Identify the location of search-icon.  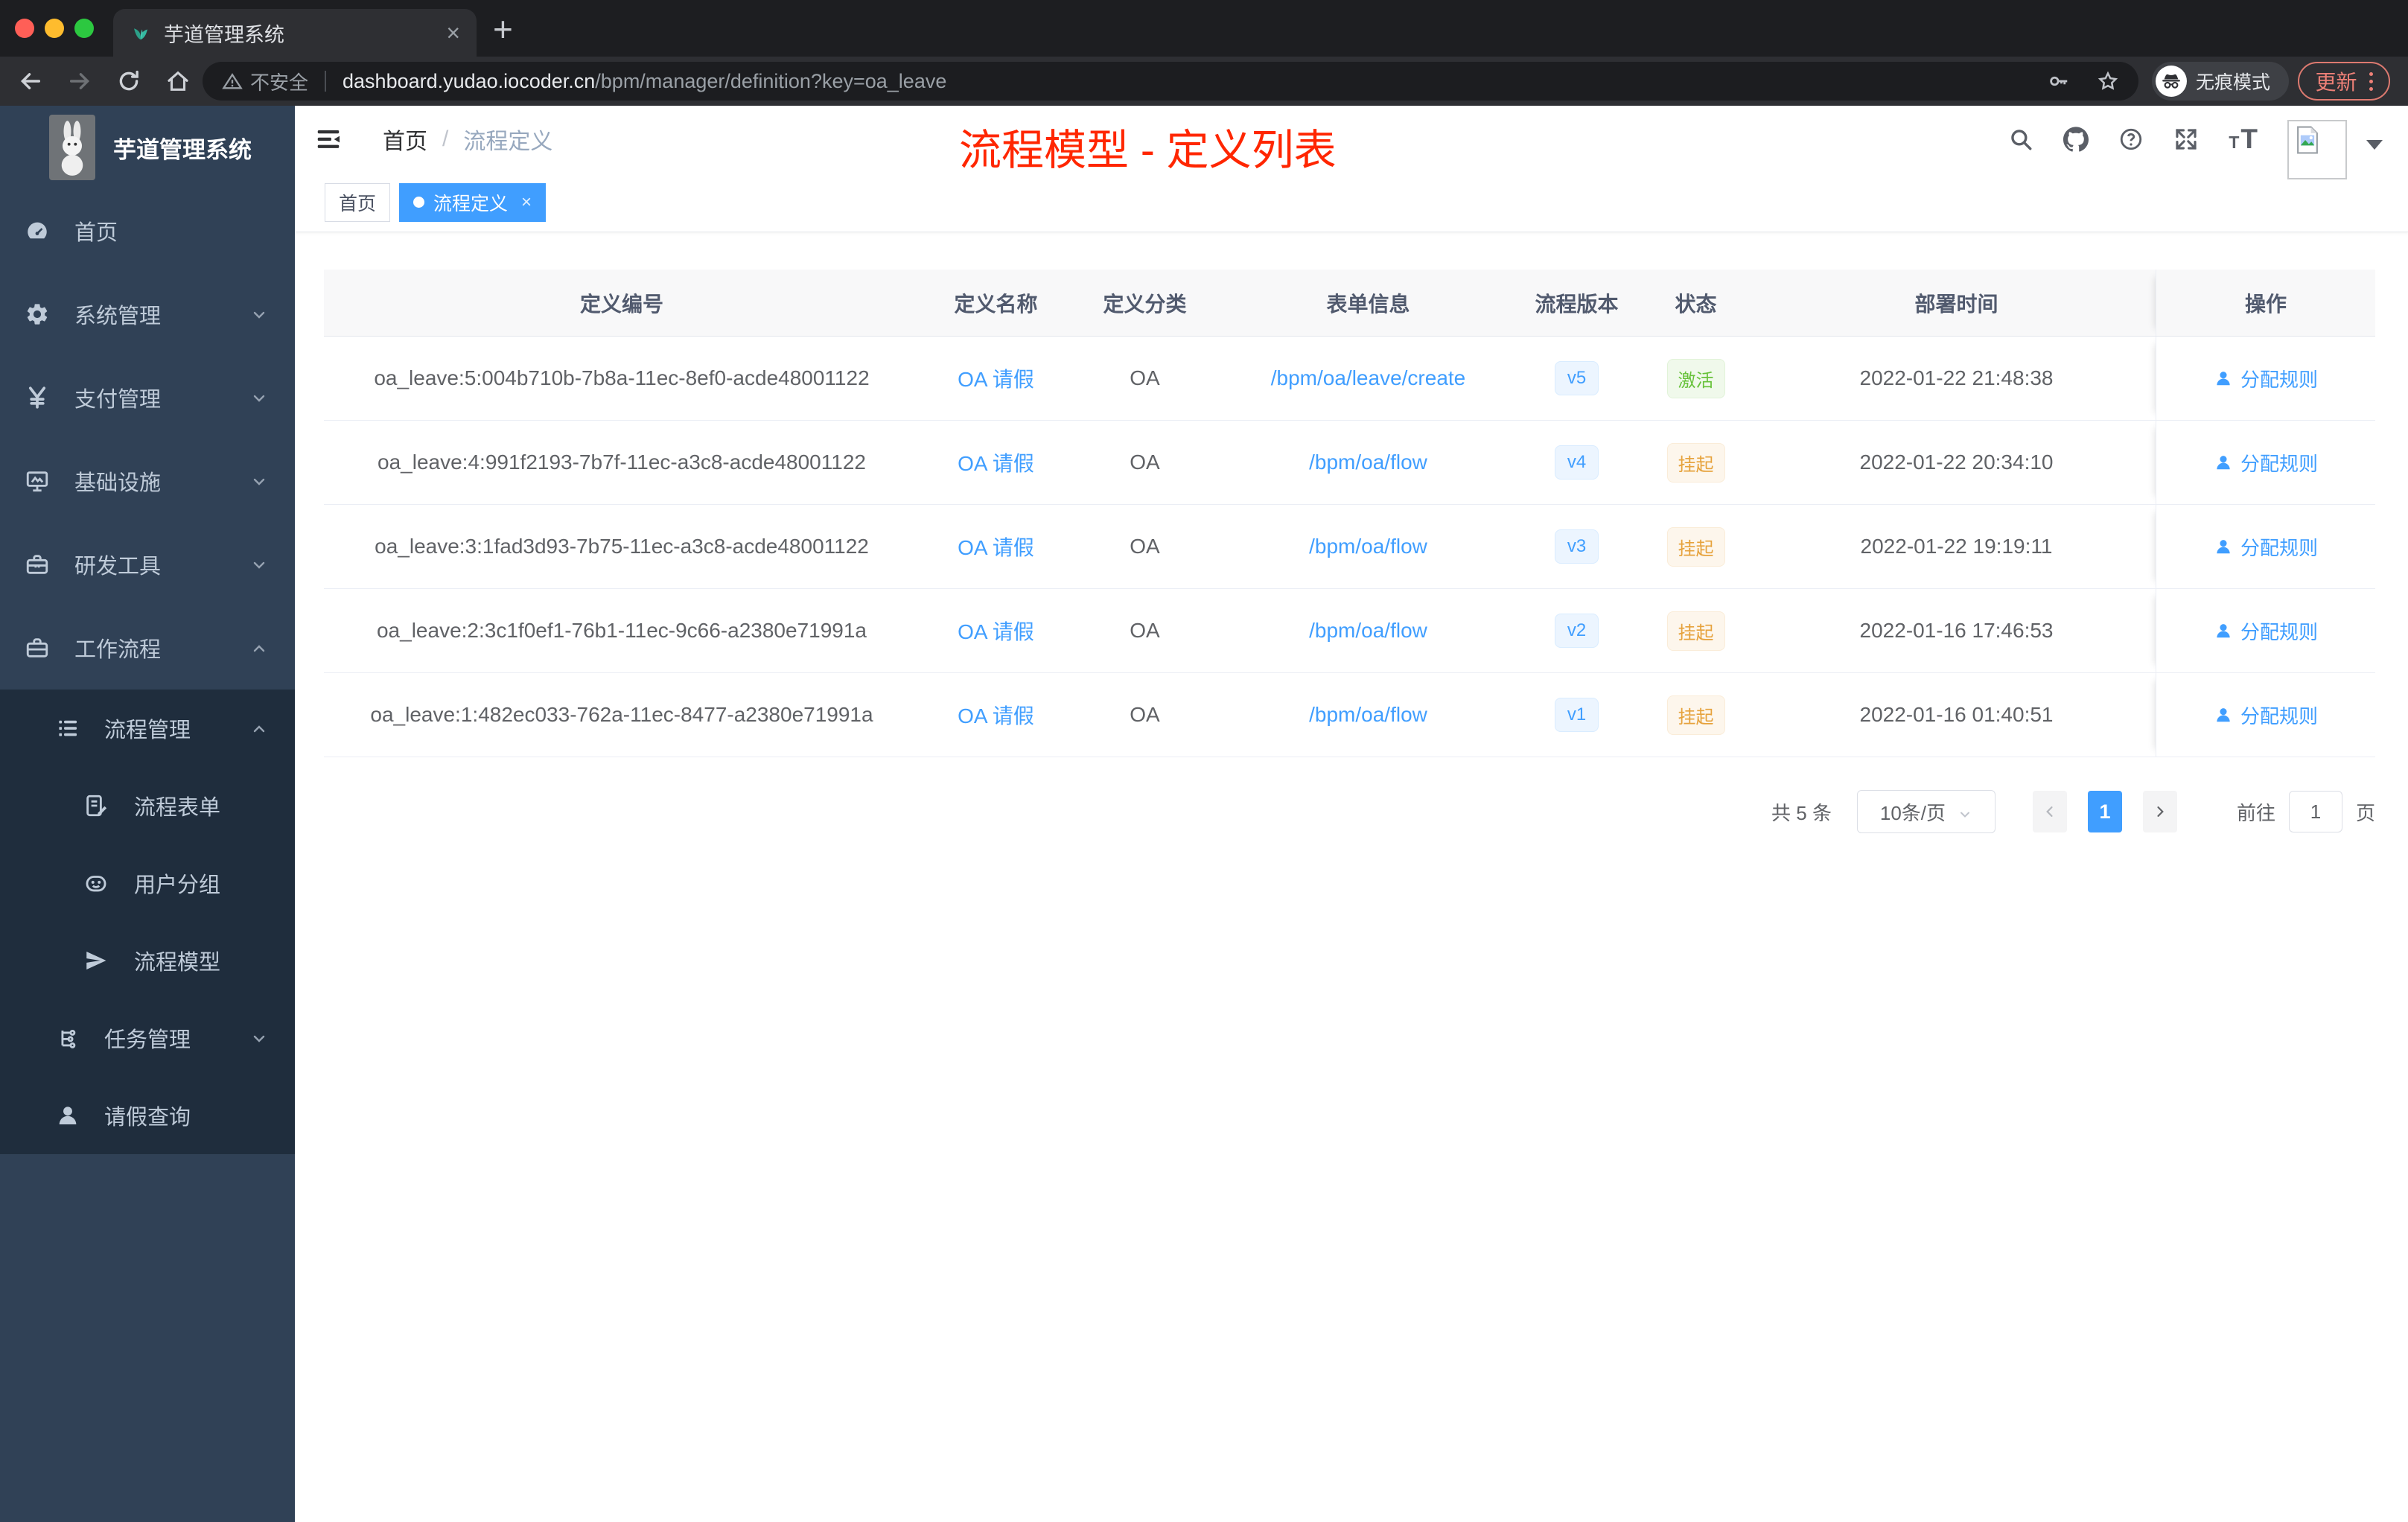
(2020, 139).